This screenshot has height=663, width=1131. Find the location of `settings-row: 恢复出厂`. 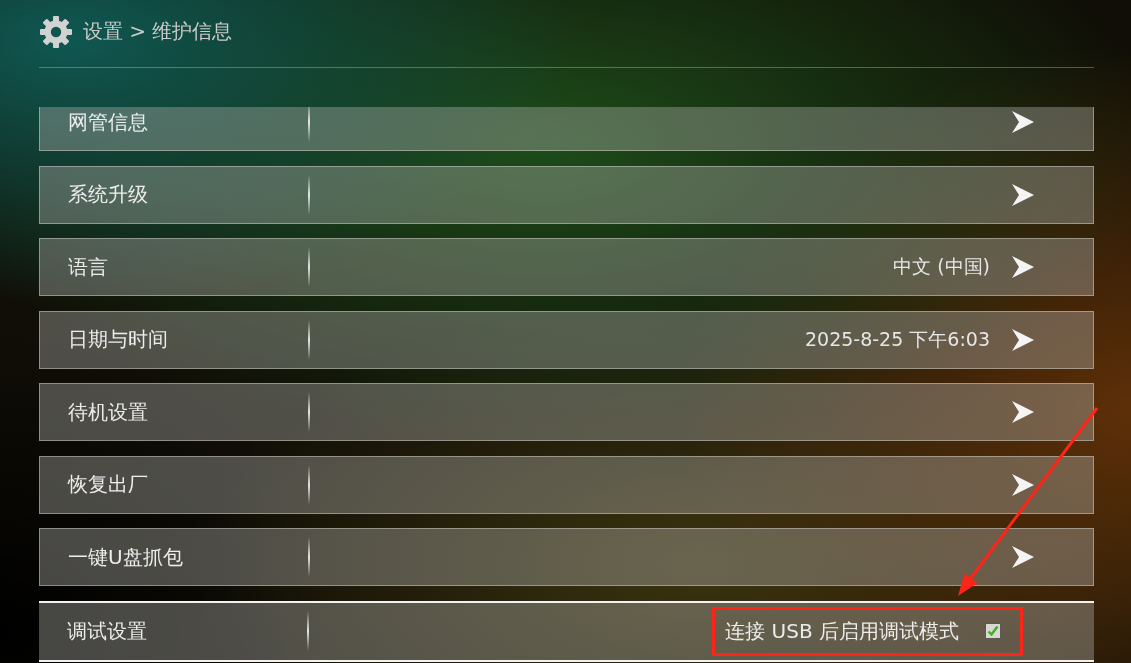

settings-row: 恢复出厂 is located at coordinates (566, 484).